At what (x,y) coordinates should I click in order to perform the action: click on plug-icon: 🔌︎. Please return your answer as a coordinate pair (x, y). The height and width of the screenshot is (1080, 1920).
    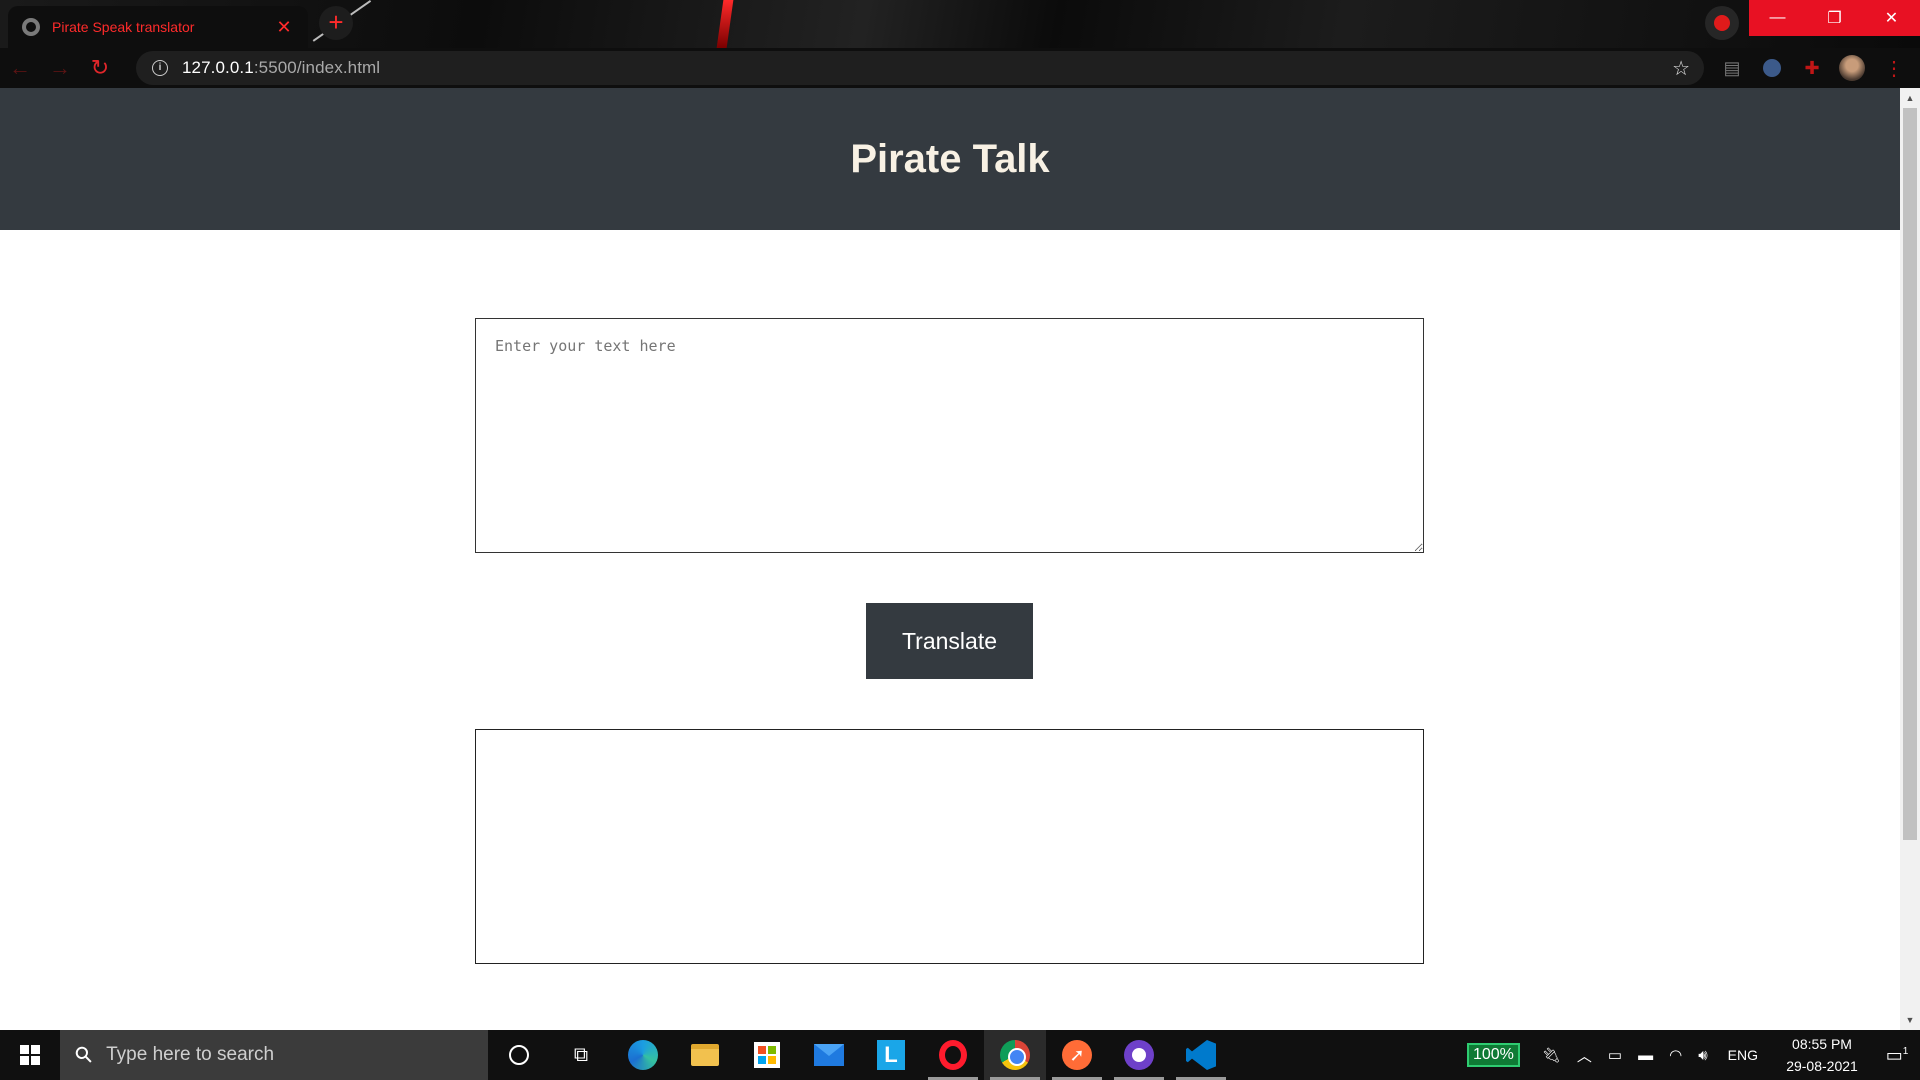
    Looking at the image, I should click on (1551, 1055).